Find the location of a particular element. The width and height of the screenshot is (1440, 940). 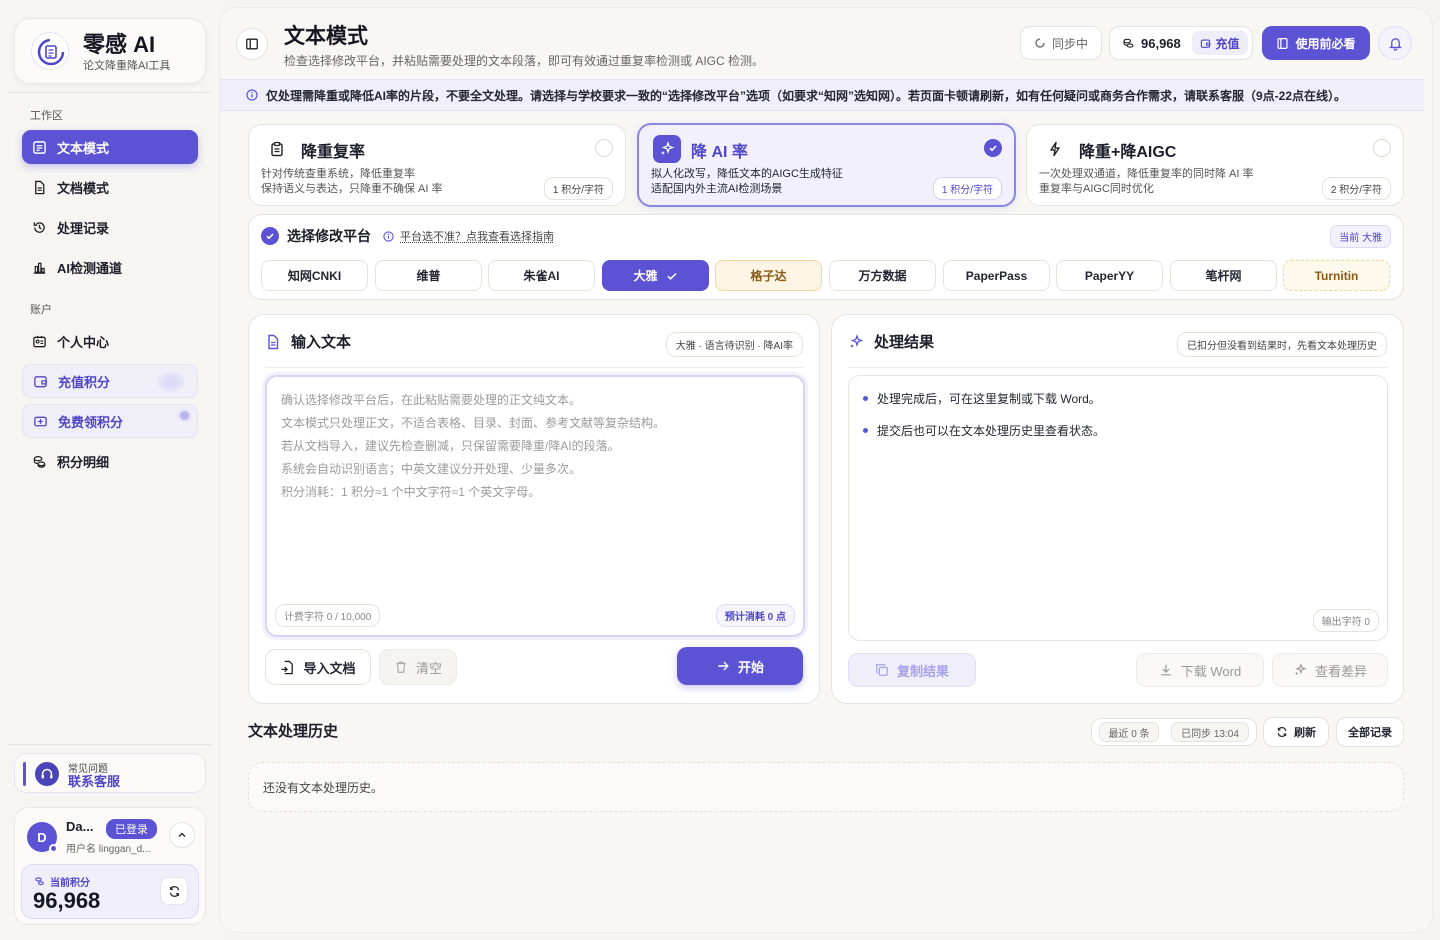

placeholder-line: 积分消耗：1 积分≈1 个中文字符≈1 个英文字母。 is located at coordinates (411, 492).